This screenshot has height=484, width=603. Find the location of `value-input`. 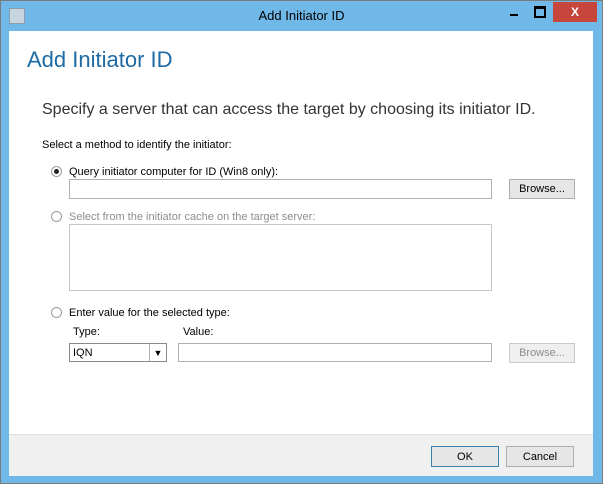

value-input is located at coordinates (335, 352).